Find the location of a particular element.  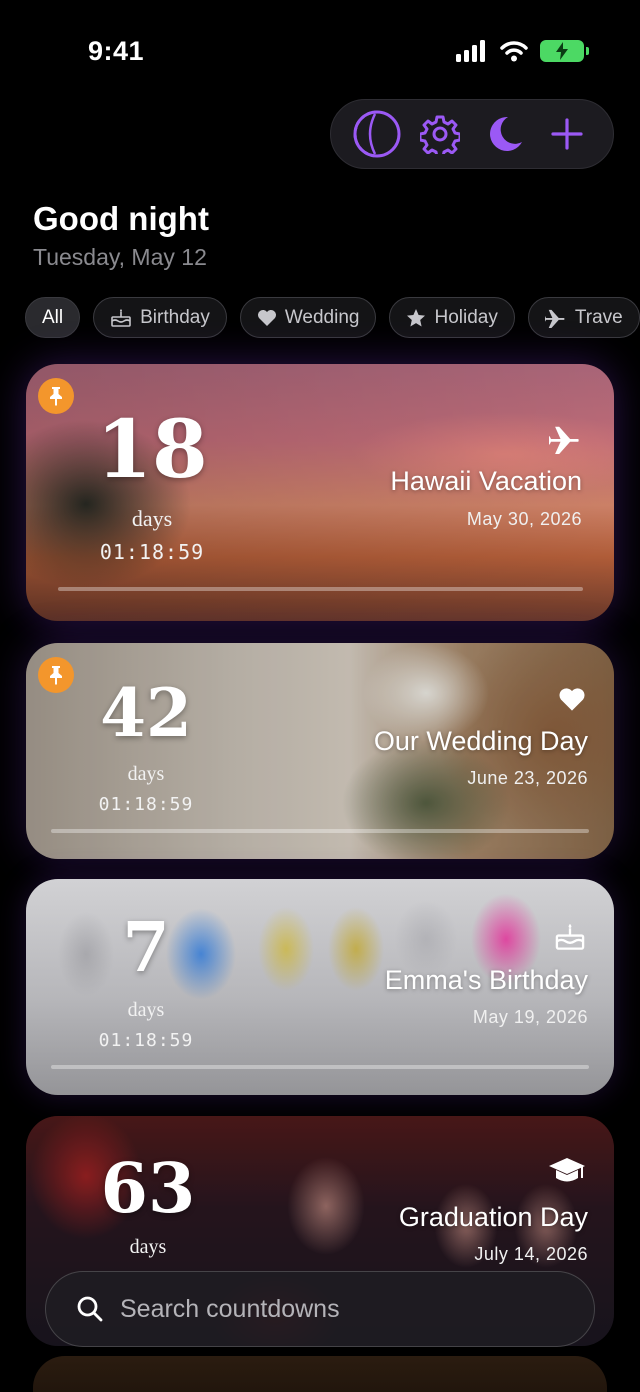

status-icons is located at coordinates (522, 51).